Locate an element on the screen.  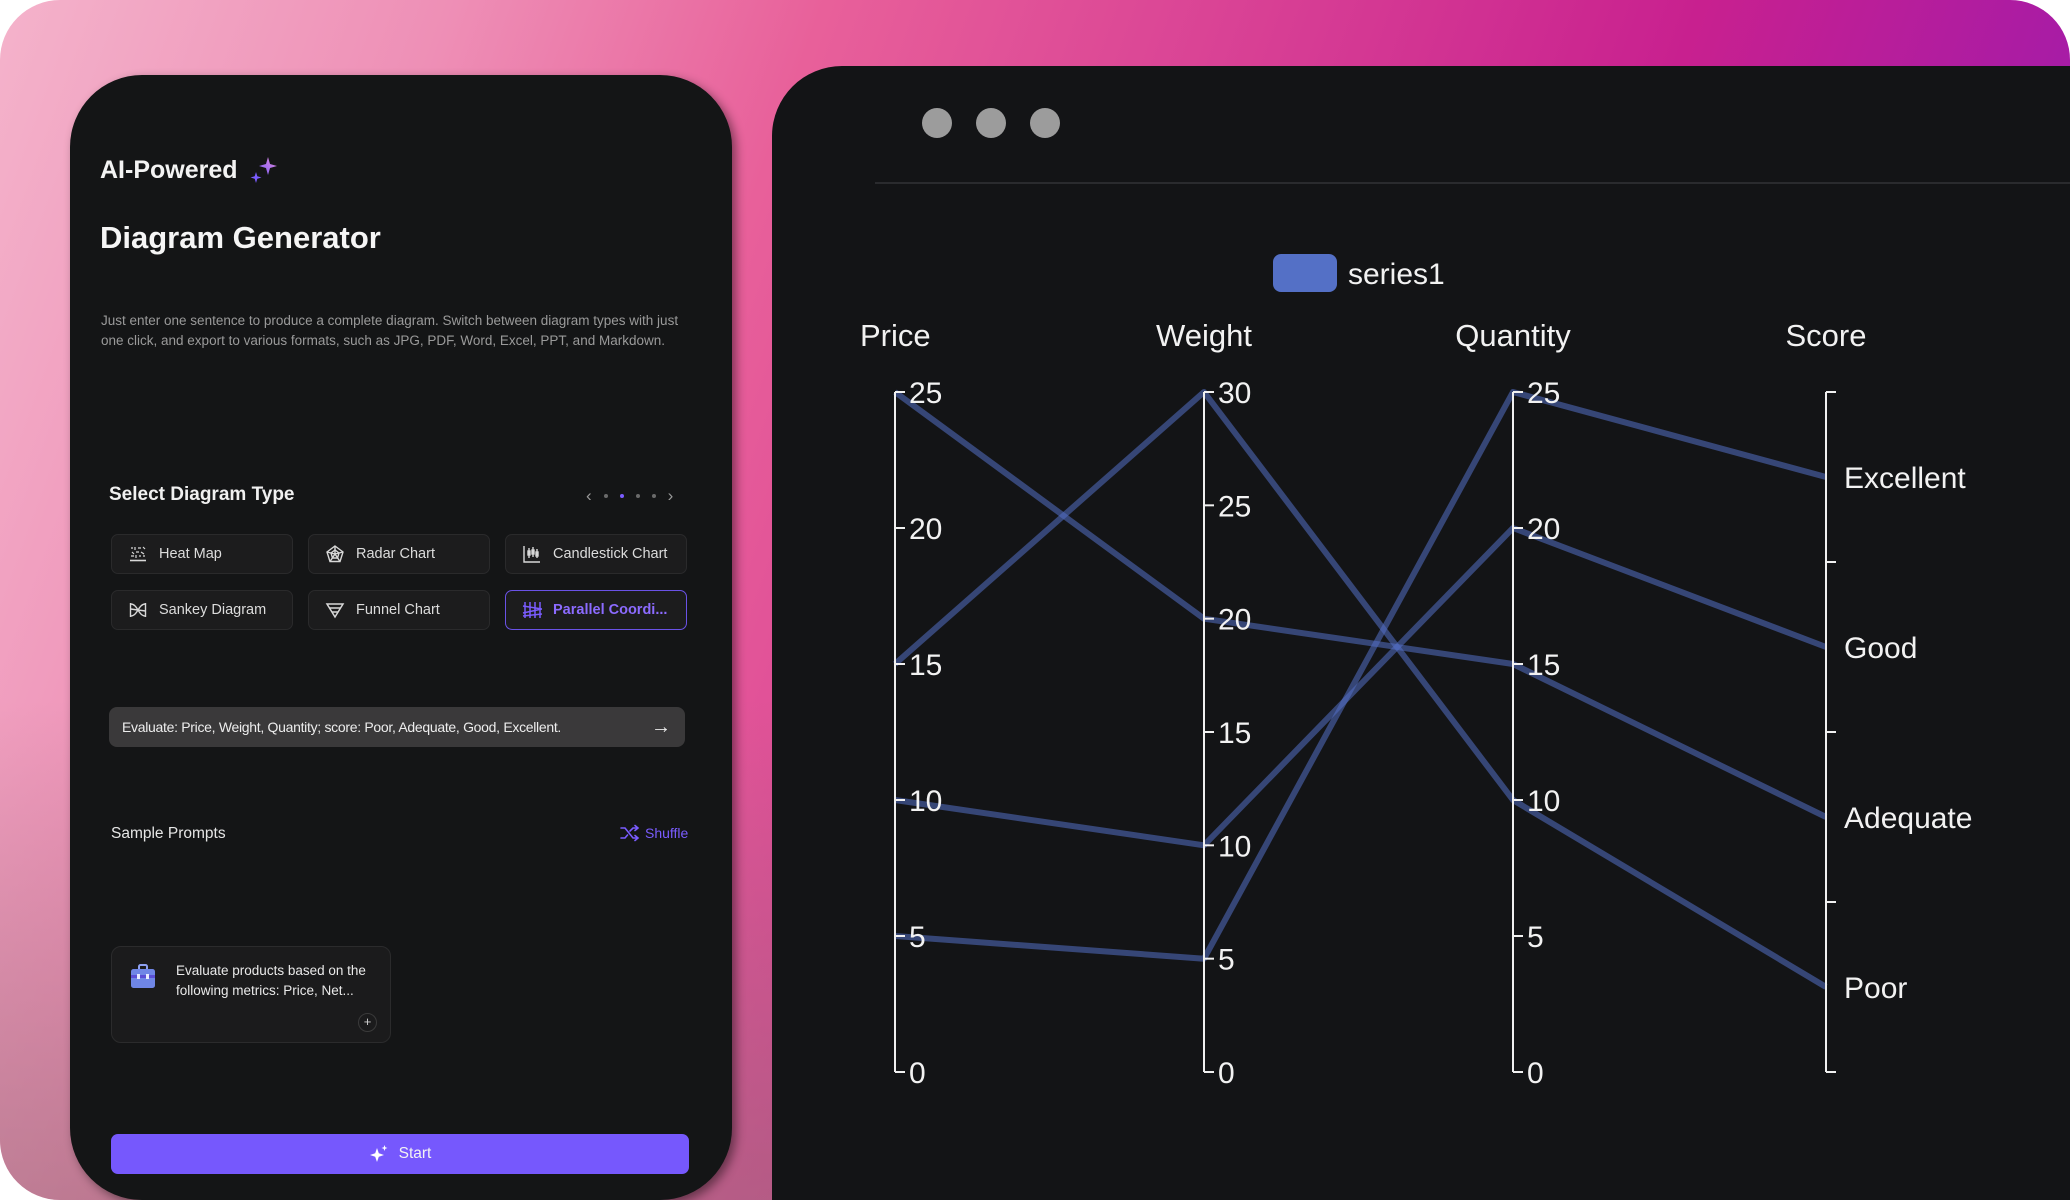
axis-title: Score is located at coordinates (1826, 335).